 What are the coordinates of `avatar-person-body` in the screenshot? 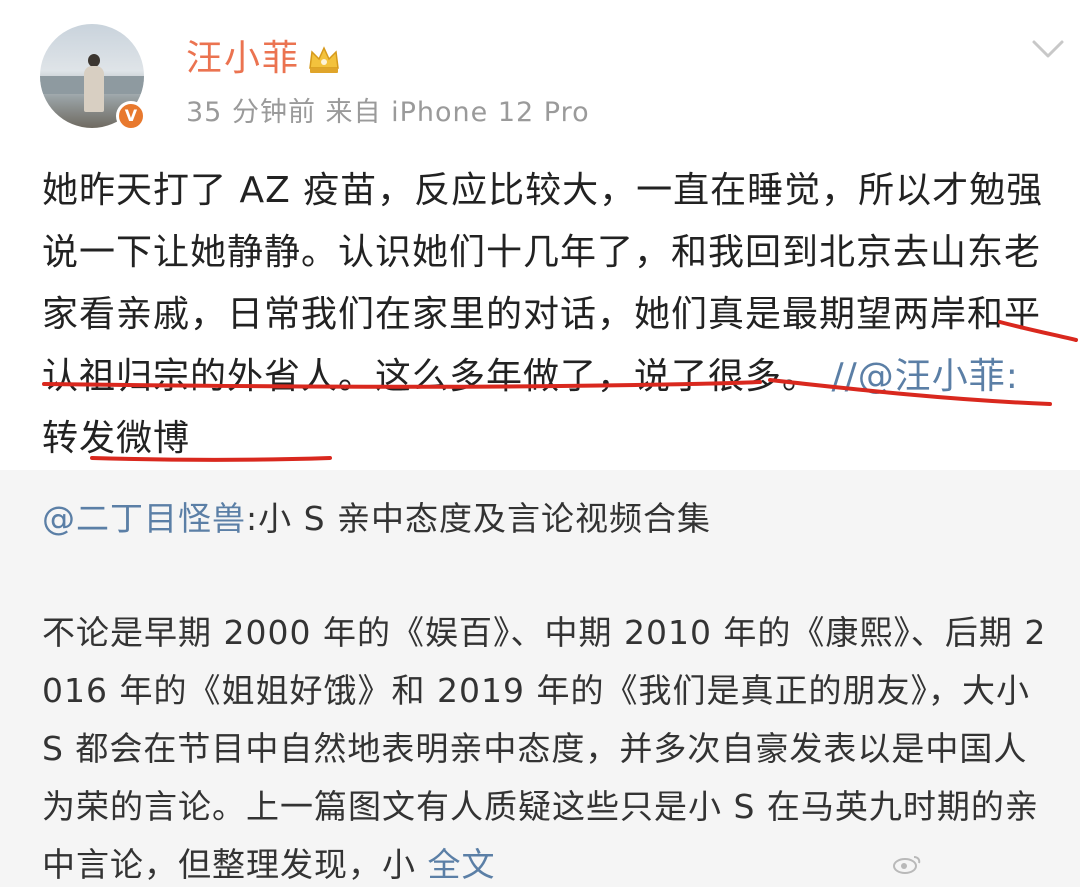 It's located at (94, 89).